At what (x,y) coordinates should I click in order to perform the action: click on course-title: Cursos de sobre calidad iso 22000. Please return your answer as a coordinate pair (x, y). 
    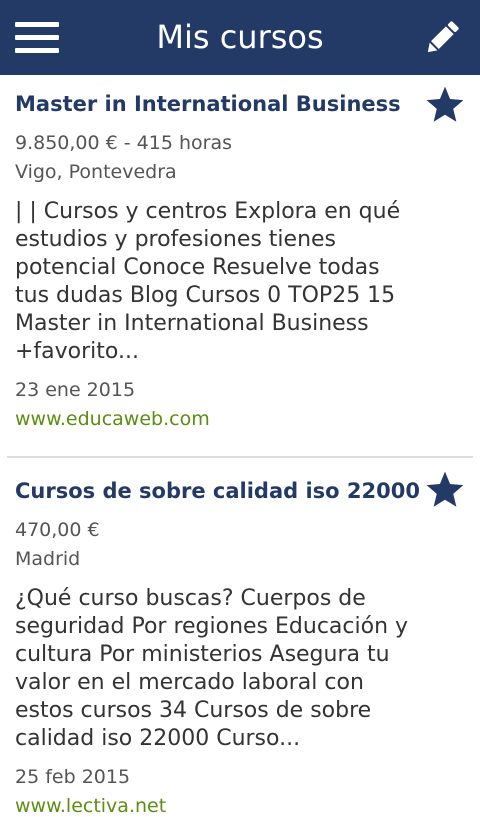
    Looking at the image, I should click on (217, 491).